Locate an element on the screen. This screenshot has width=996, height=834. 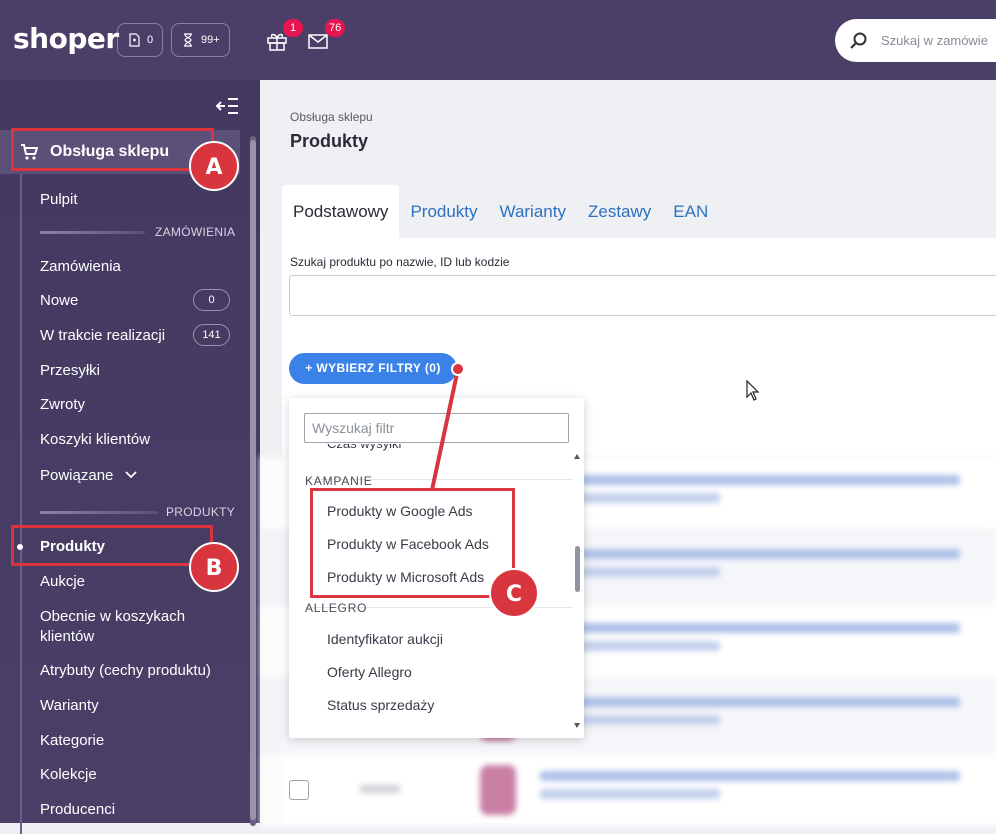
sidebar-item-kolekcje: Kolekcje is located at coordinates (68, 775).